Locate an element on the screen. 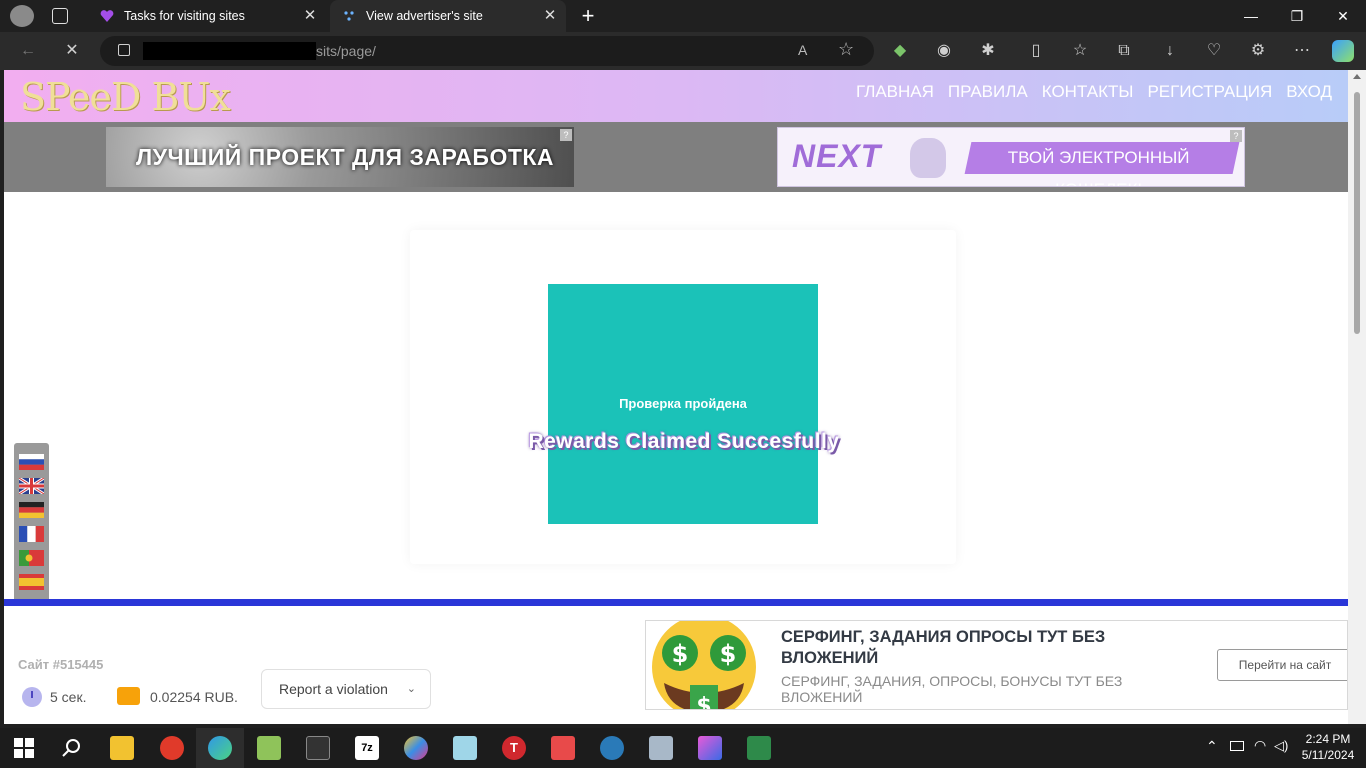 This screenshot has height=768, width=1366. scroll-thumb is located at coordinates (1357, 213).